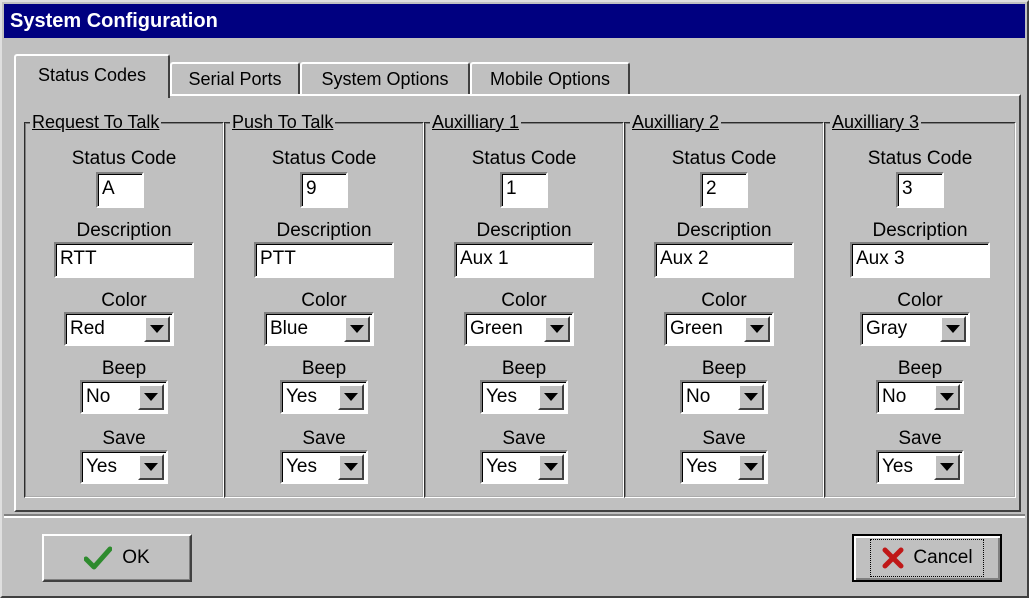  Describe the element at coordinates (915, 329) in the screenshot. I see `color-select: Gray` at that location.